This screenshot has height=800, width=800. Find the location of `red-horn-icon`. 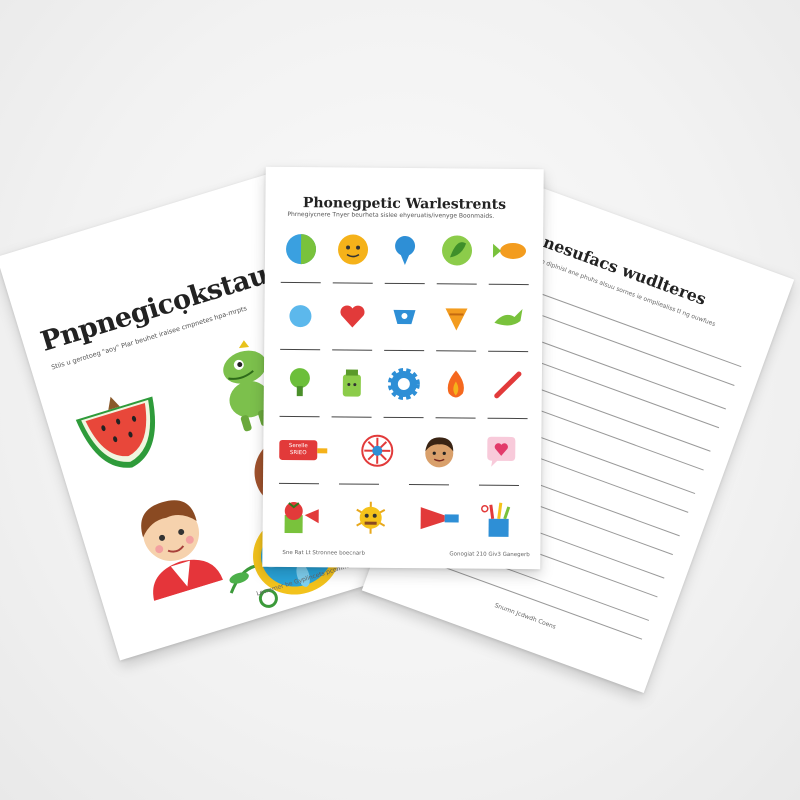

red-horn-icon is located at coordinates (441, 518).